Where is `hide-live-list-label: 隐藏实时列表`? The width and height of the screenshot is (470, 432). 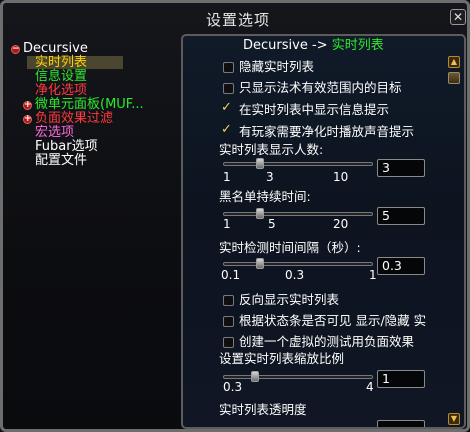 hide-live-list-label: 隐藏实时列表 is located at coordinates (277, 66).